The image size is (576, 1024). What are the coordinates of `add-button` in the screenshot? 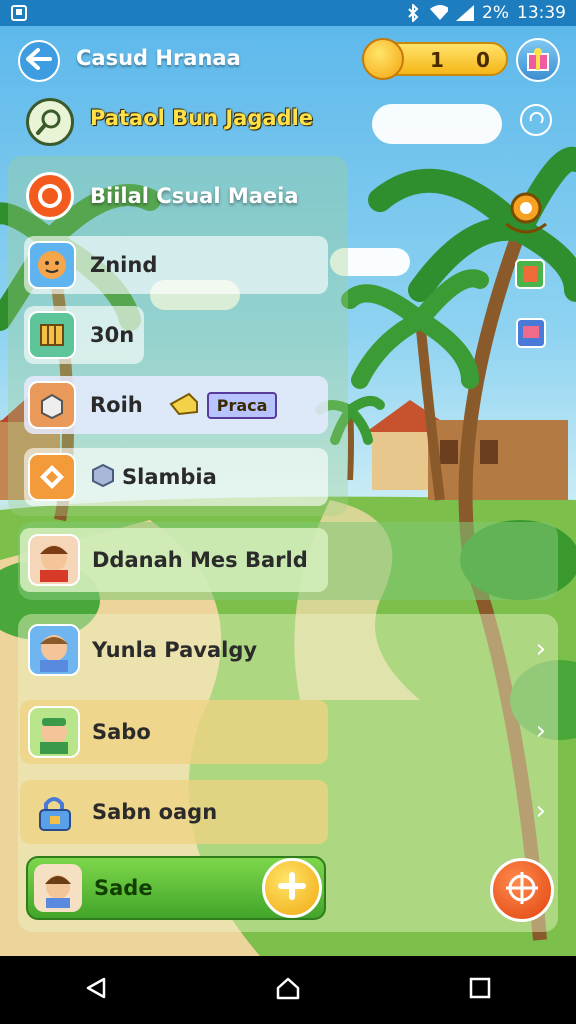 It's located at (292, 888).